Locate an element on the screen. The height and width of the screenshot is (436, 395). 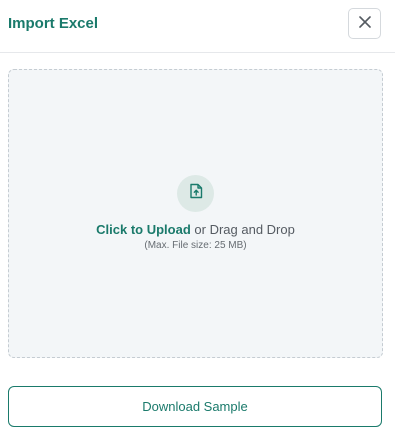
file-upload-icon is located at coordinates (196, 193).